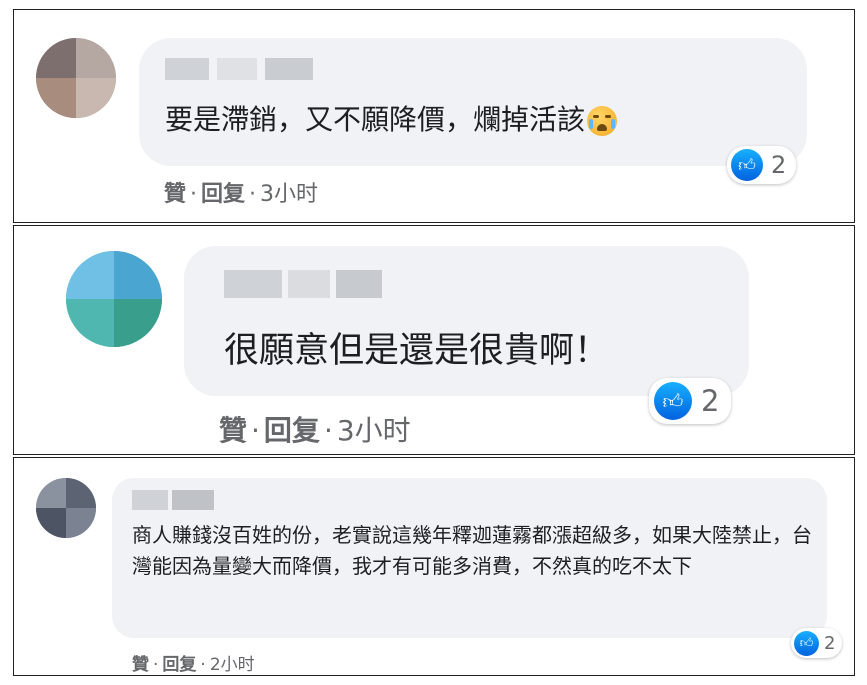 The height and width of the screenshot is (685, 867). I want to click on comment-text: 很願意但是還是很貴啊！, so click(417, 351).